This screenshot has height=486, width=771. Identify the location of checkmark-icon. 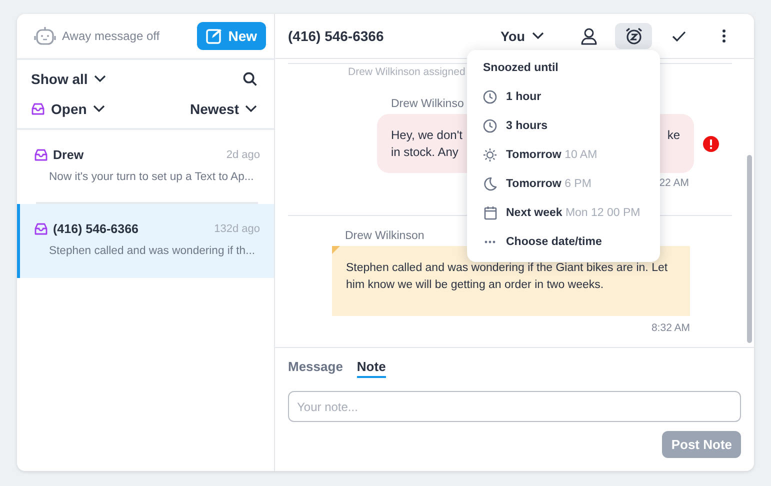
(679, 36).